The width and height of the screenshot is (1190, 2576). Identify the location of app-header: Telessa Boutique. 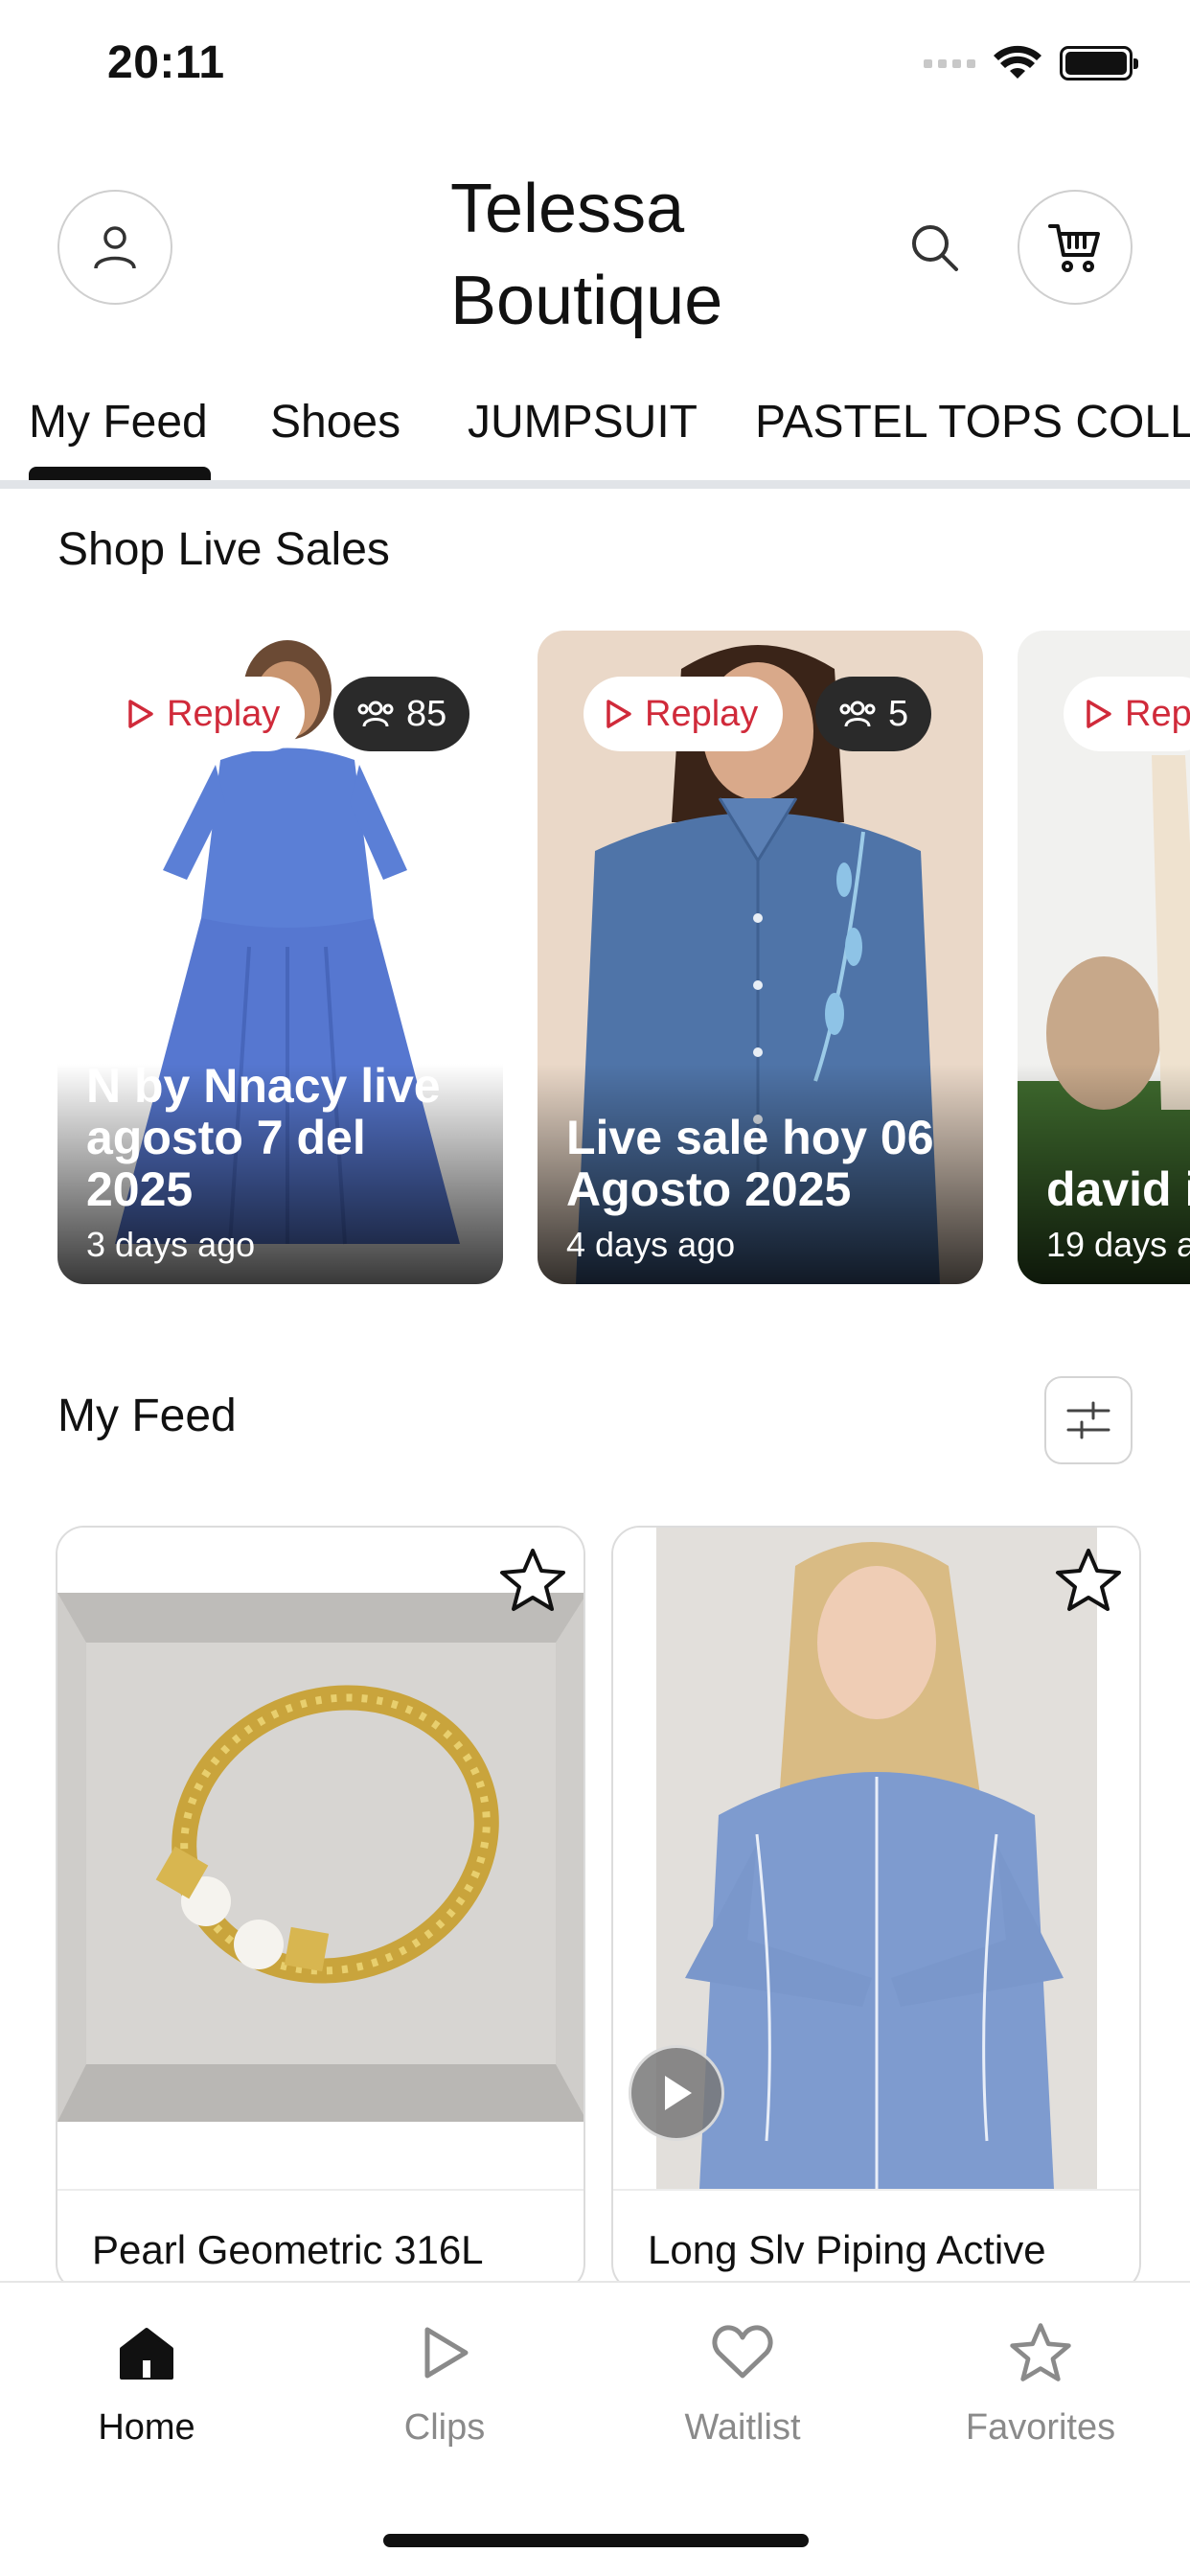
(595, 249).